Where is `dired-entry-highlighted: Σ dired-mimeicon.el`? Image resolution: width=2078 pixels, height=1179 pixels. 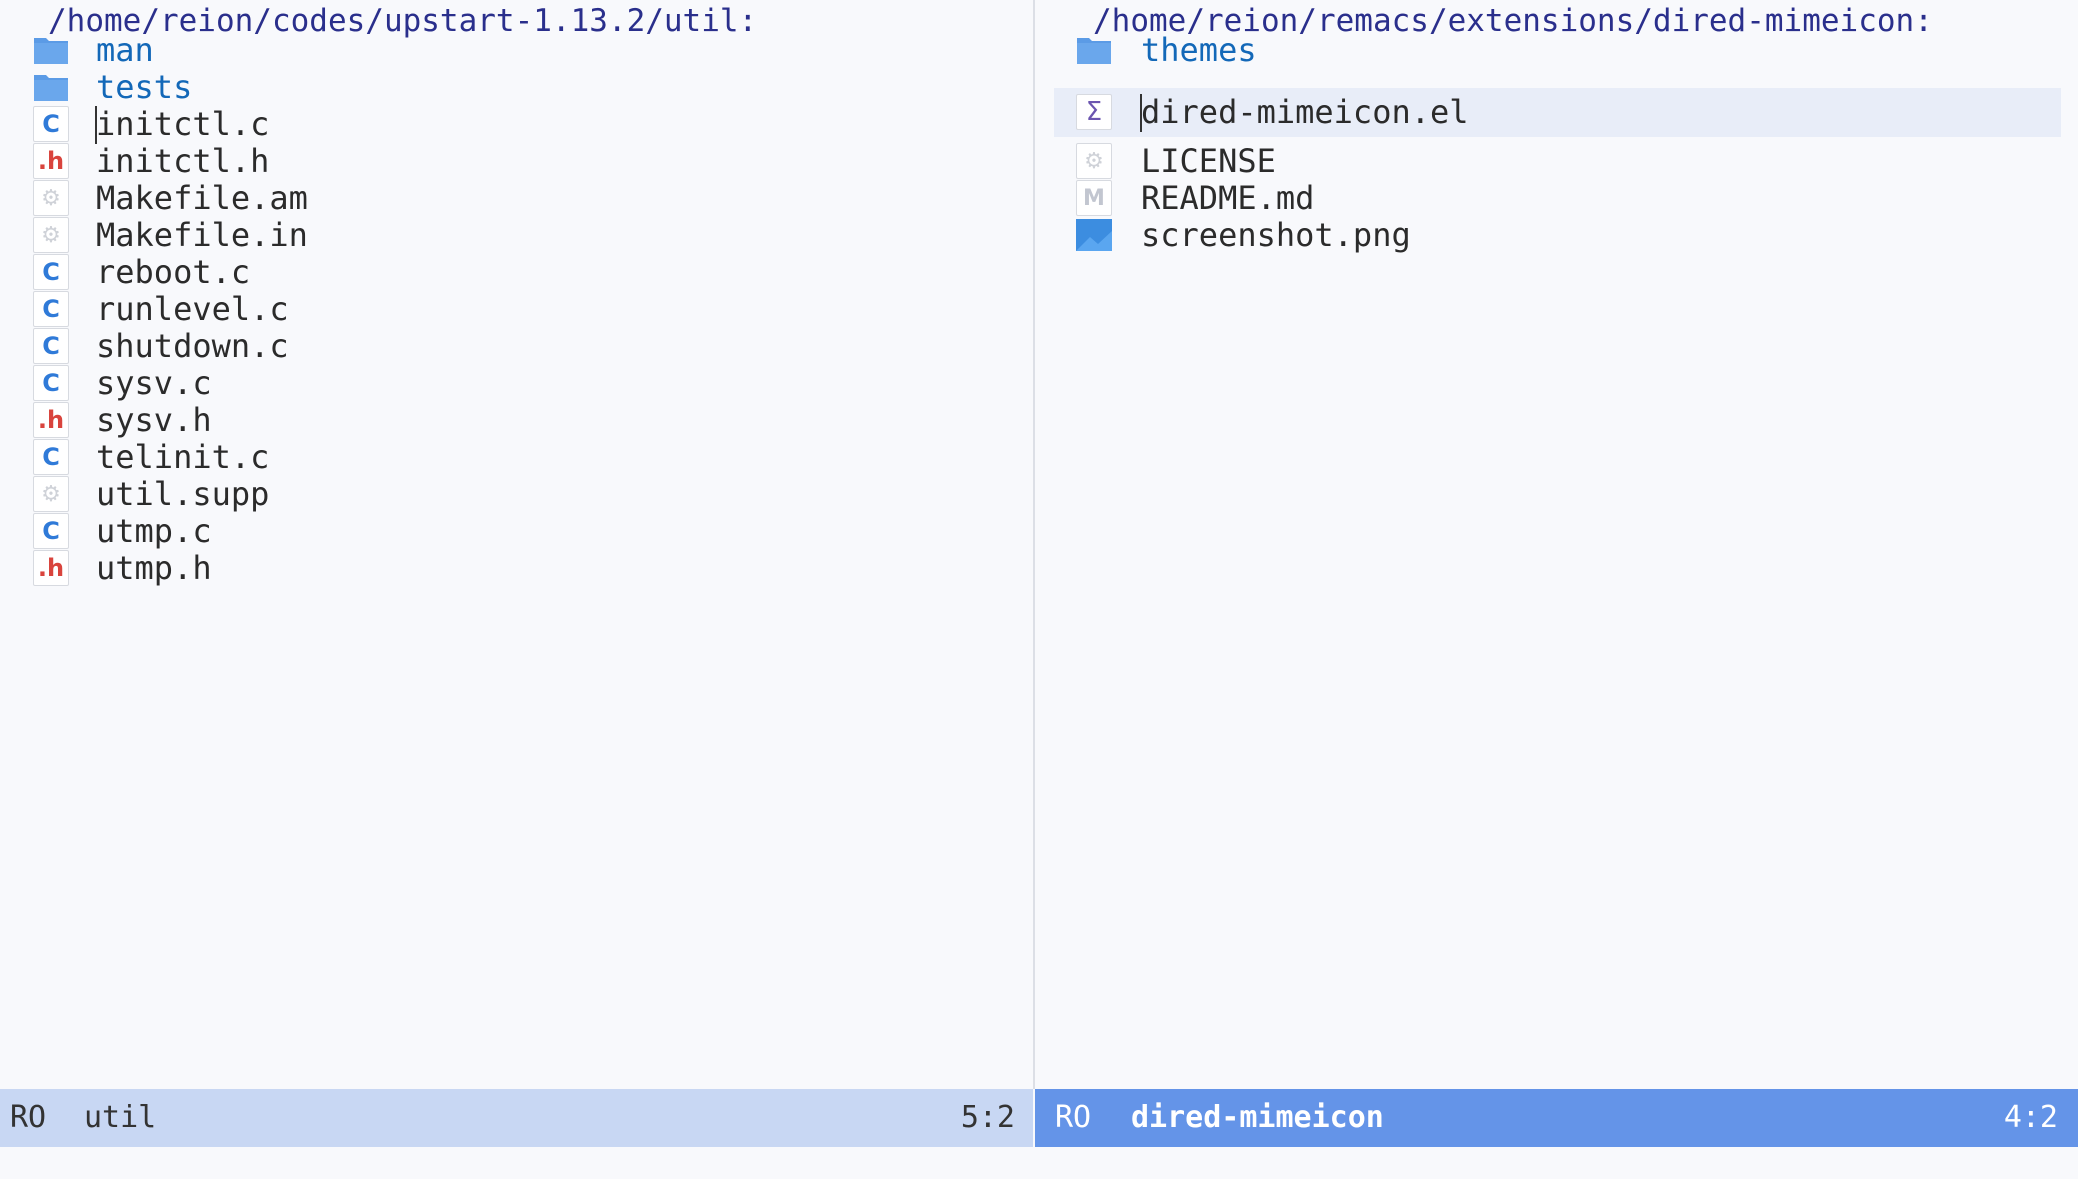
dired-entry-highlighted: Σ dired-mimeicon.el is located at coordinates (1557, 112).